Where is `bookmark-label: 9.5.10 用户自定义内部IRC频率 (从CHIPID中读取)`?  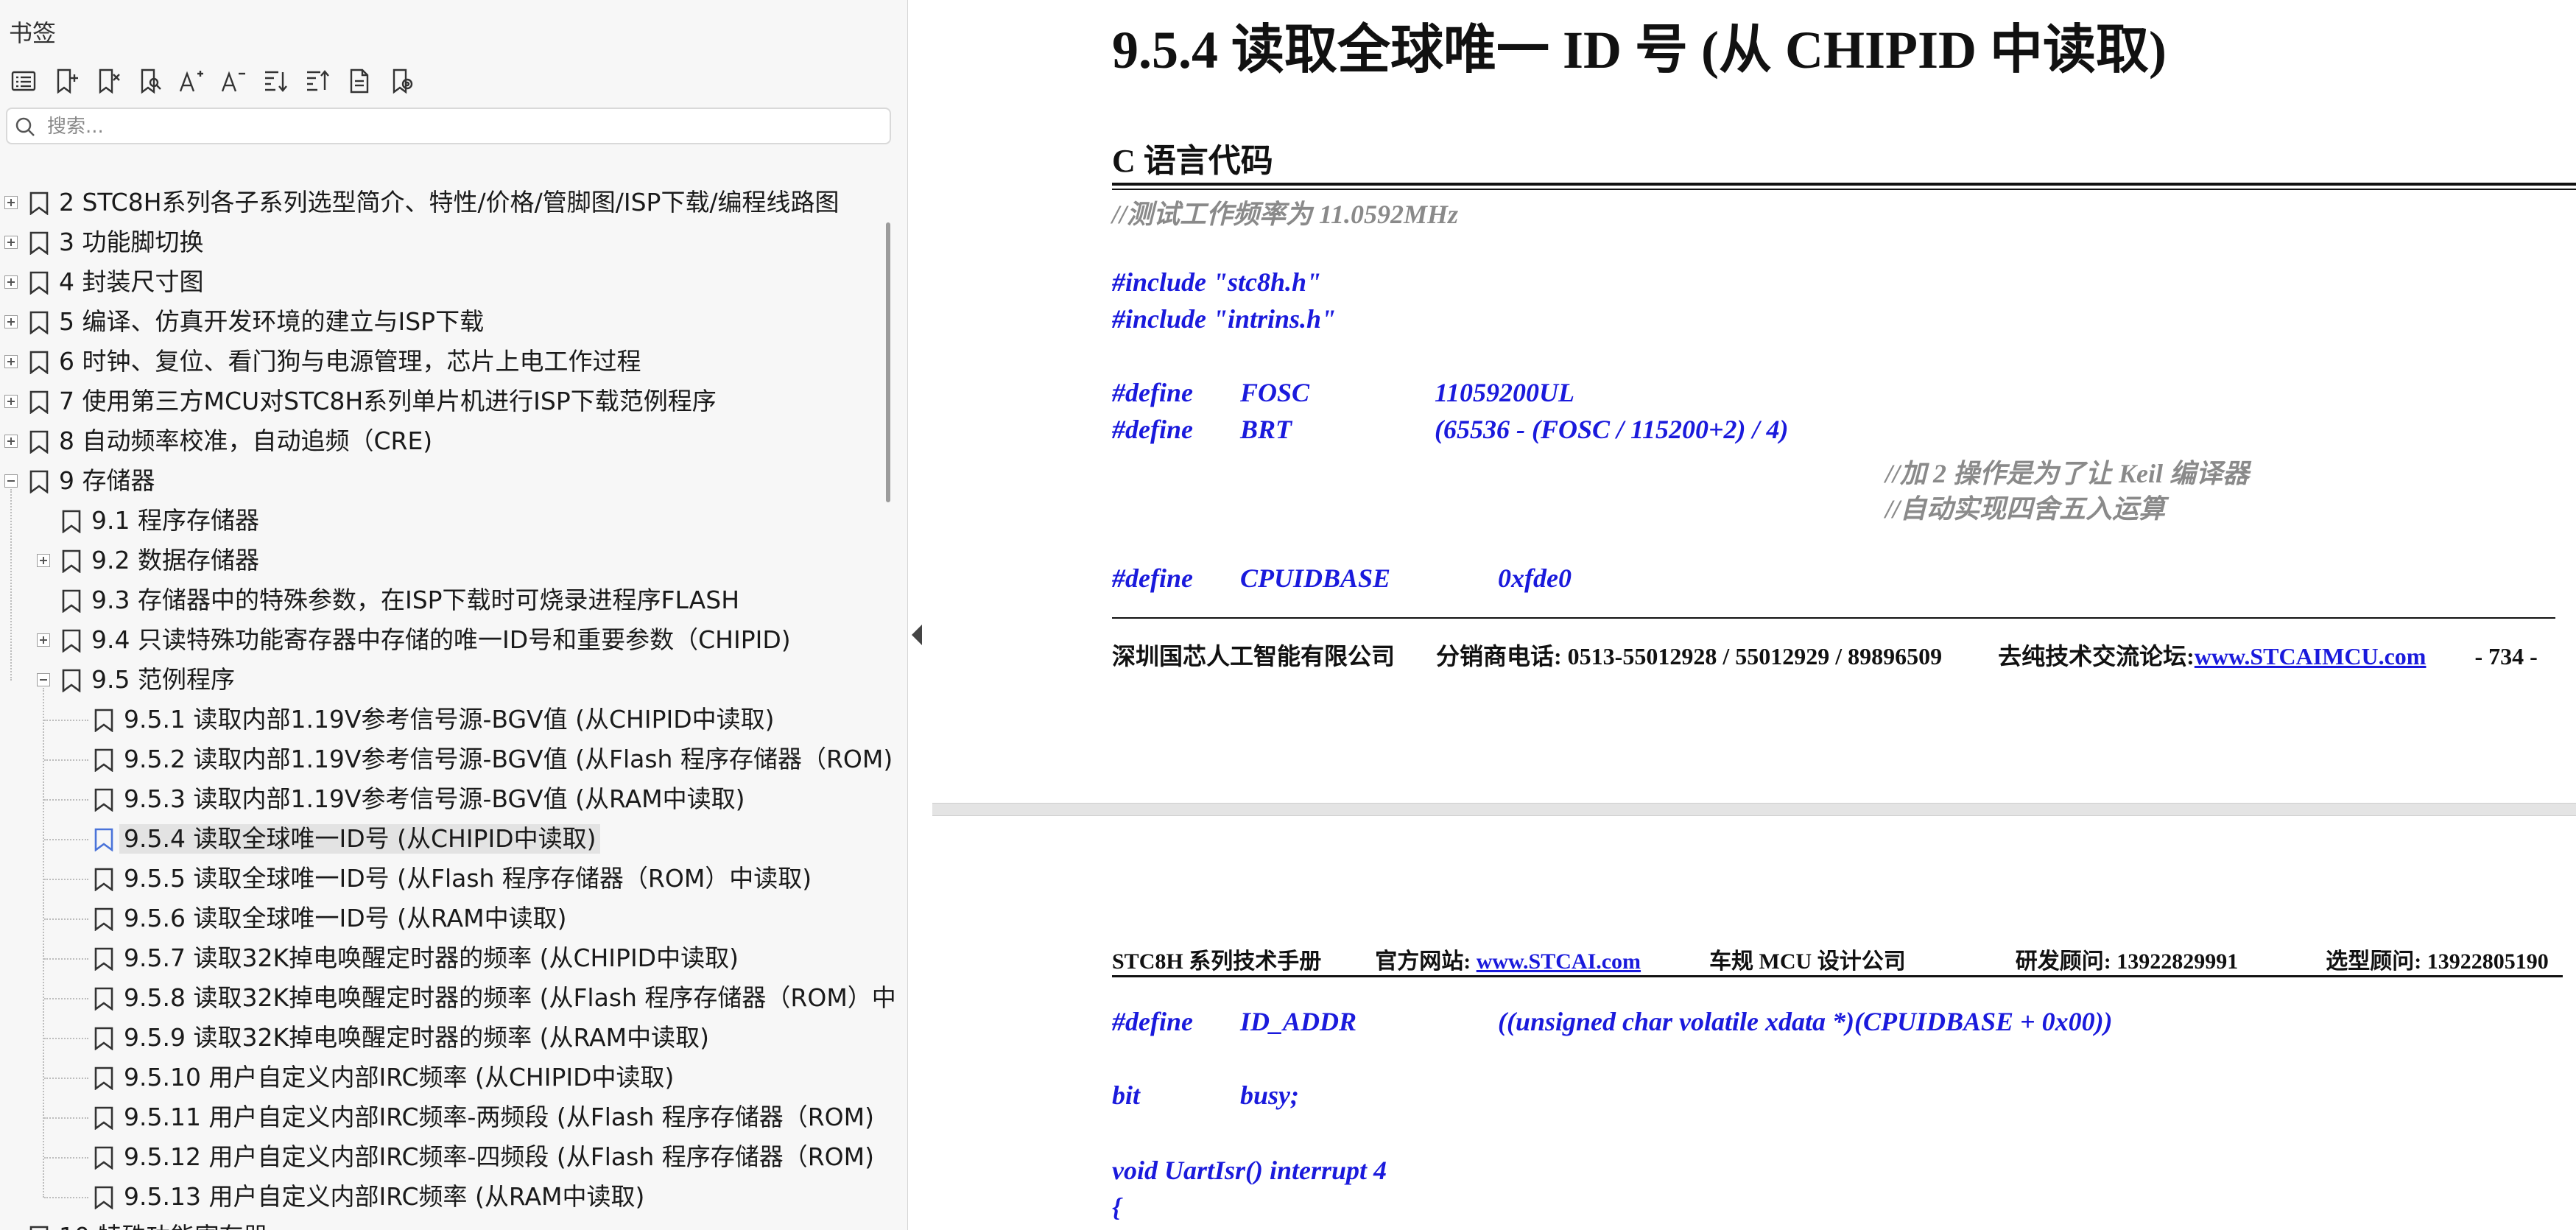 bookmark-label: 9.5.10 用户自定义内部IRC频率 (从CHIPID中读取) is located at coordinates (399, 1077).